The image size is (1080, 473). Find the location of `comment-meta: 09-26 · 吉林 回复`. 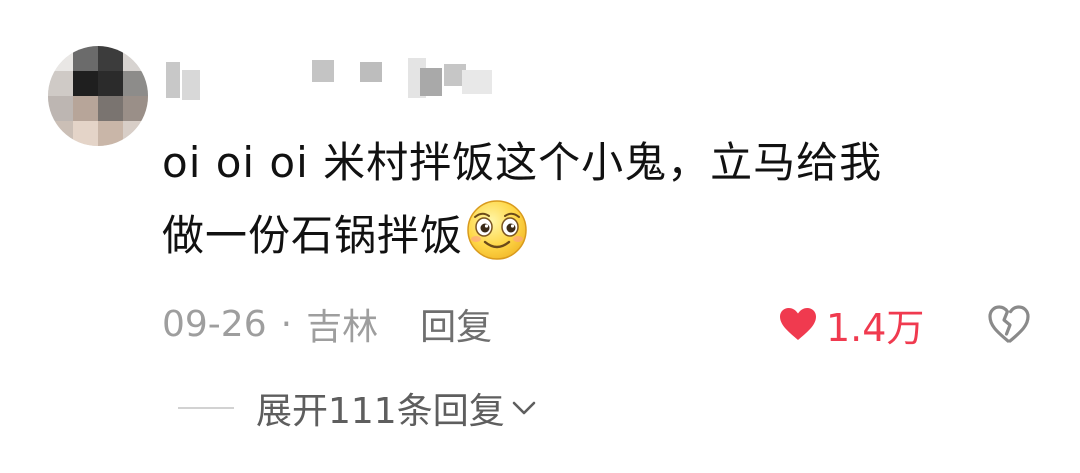

comment-meta: 09-26 · 吉林 回复 is located at coordinates (327, 324).